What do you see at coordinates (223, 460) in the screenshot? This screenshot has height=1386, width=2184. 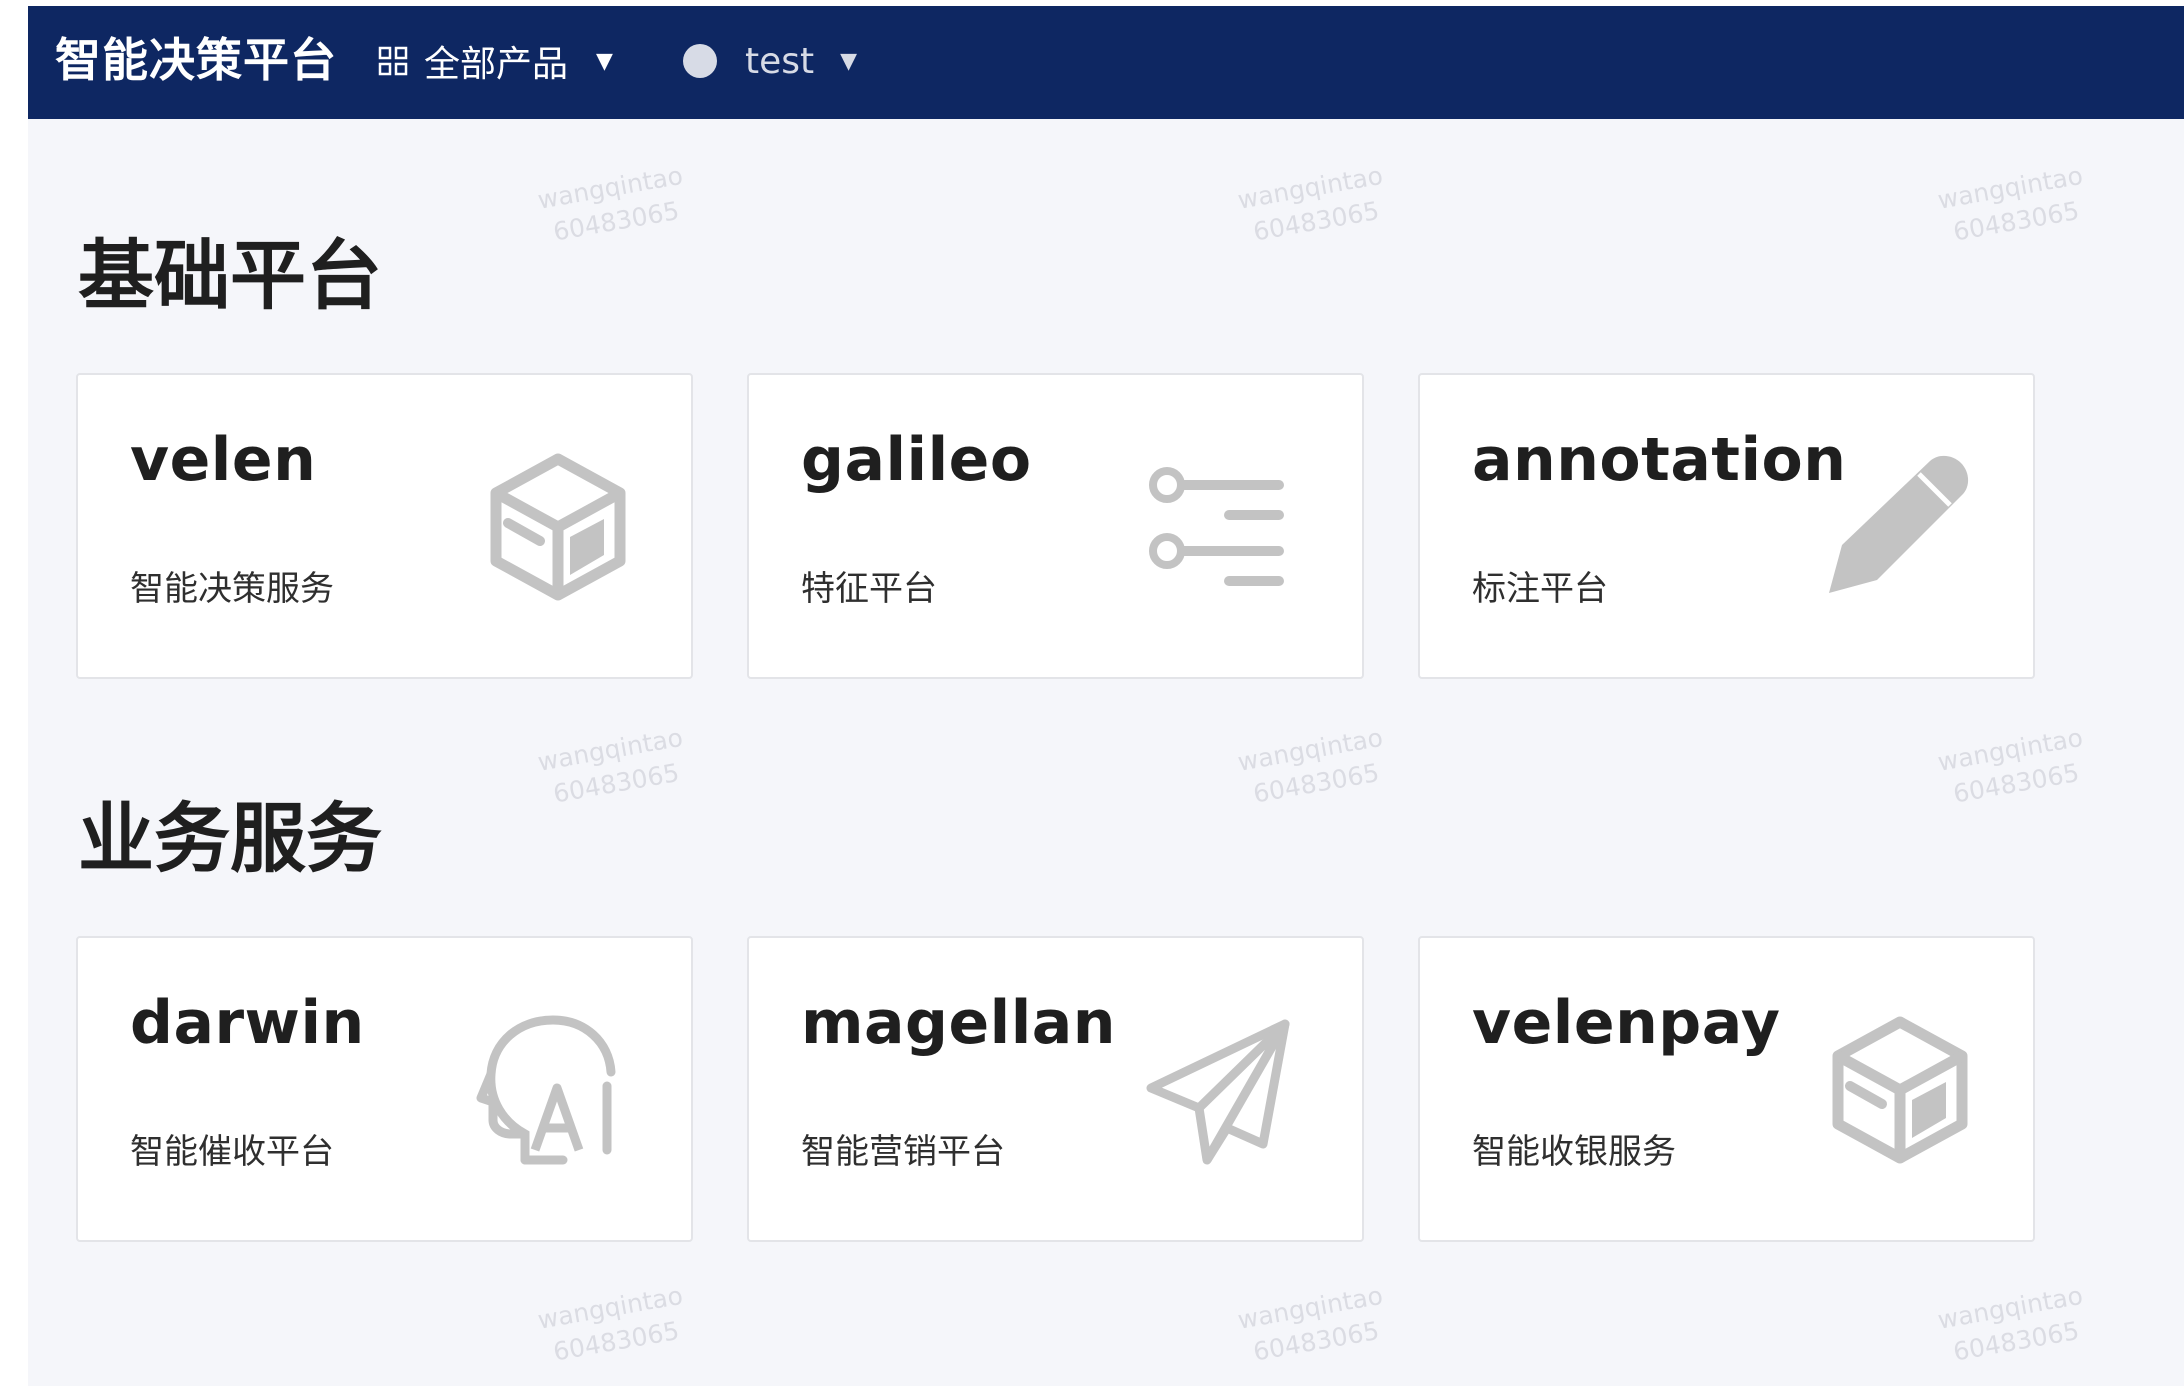 I see `card-name: velen` at bounding box center [223, 460].